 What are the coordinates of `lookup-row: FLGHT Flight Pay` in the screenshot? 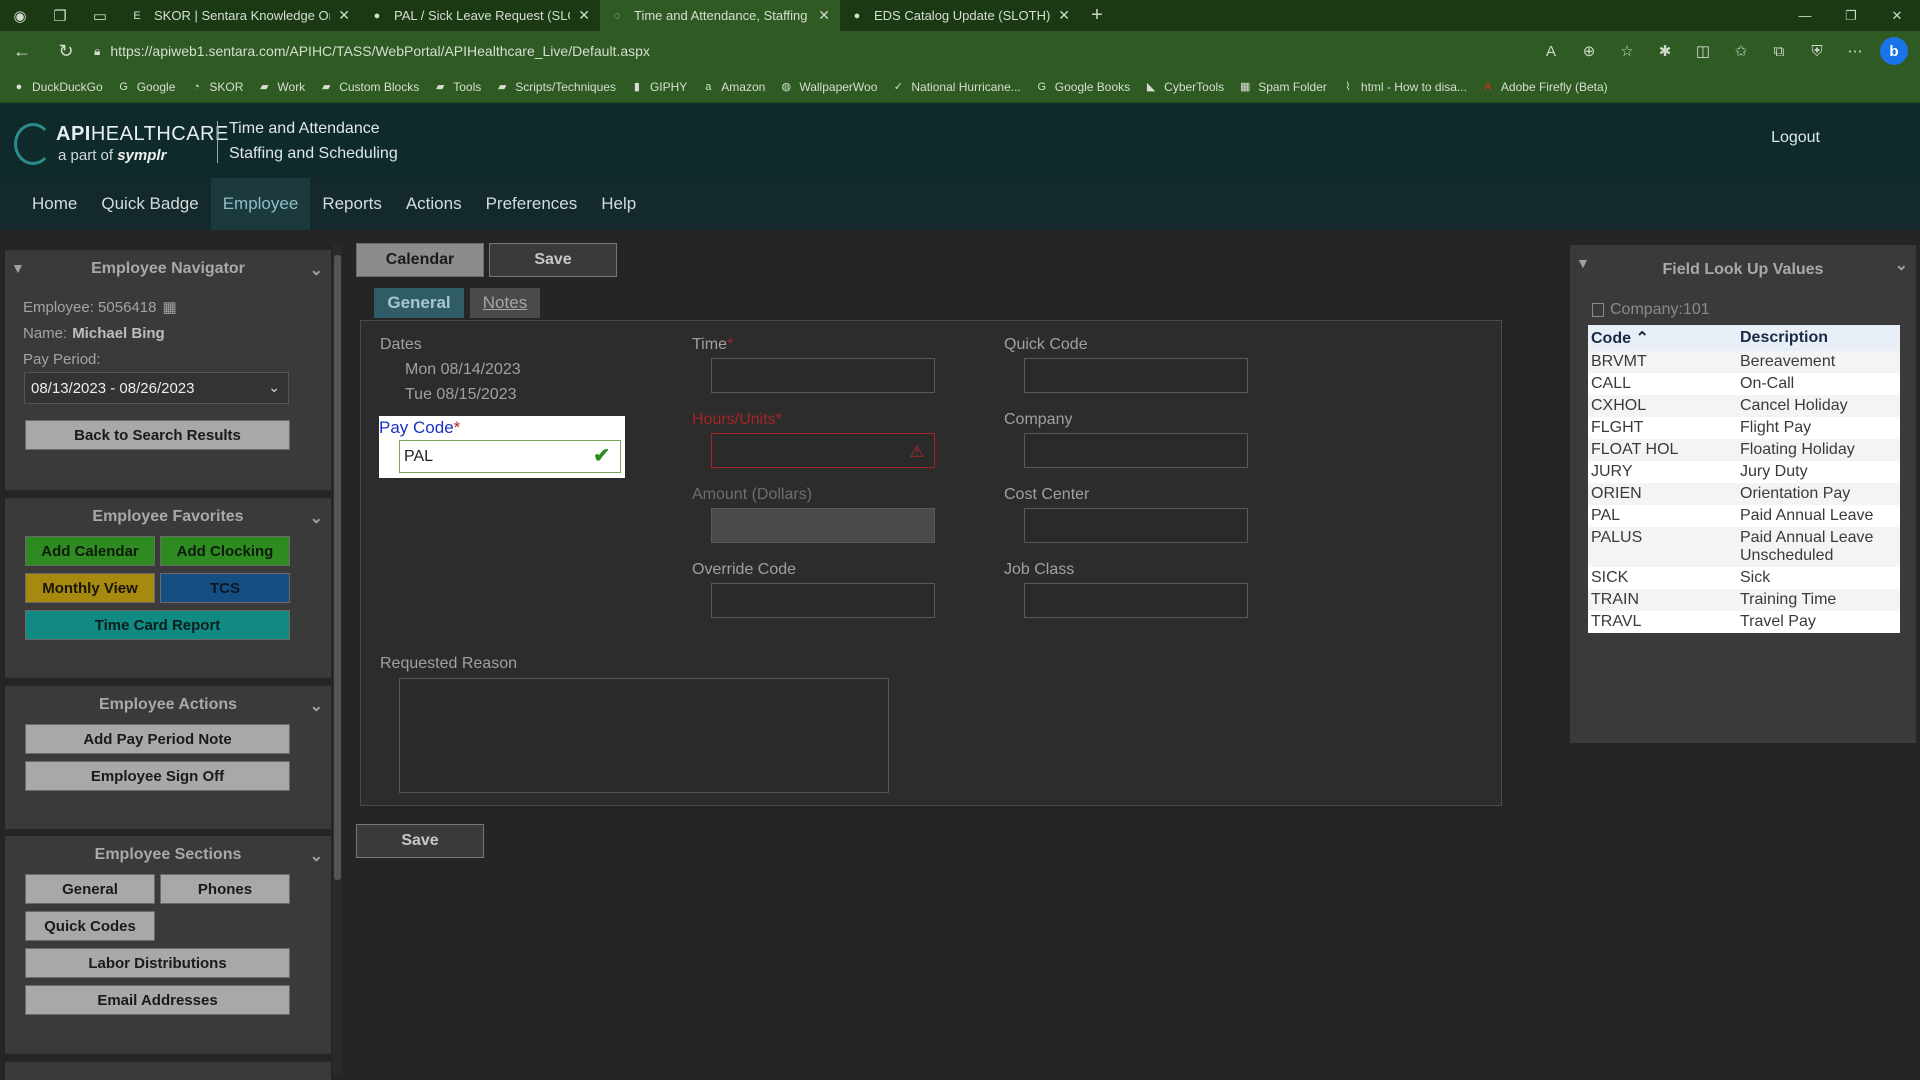 It's located at (1744, 428).